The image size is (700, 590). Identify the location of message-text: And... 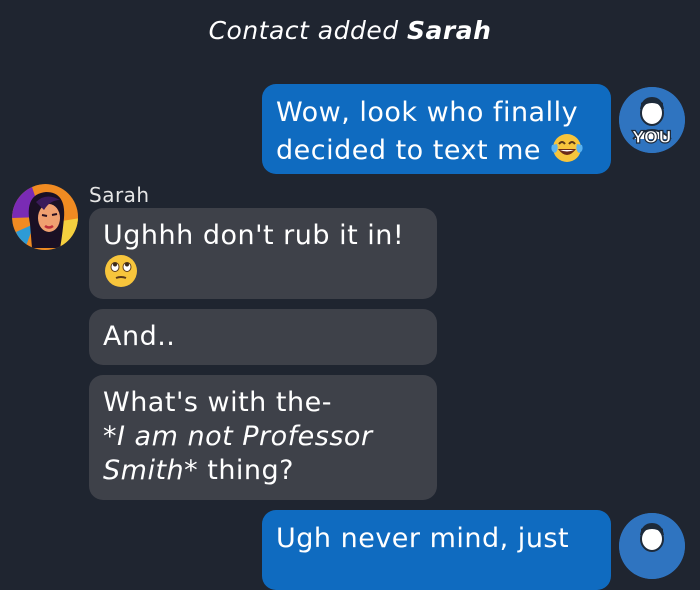
(139, 336).